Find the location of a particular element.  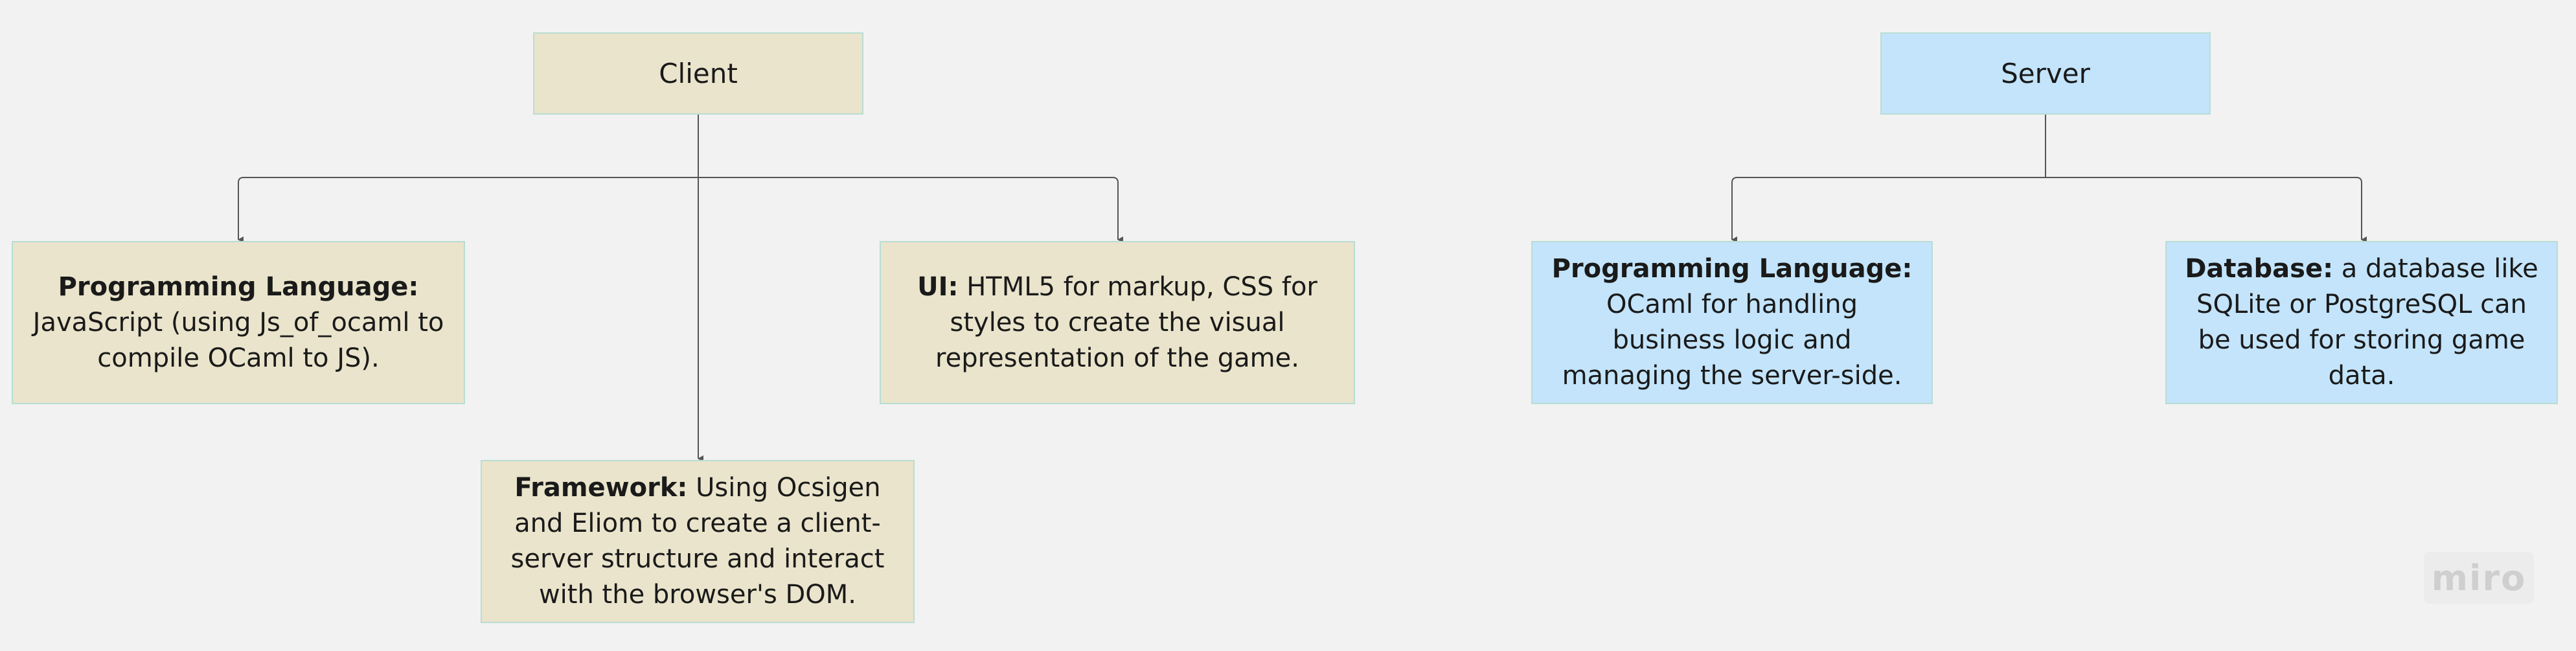

server-database-label: Database: is located at coordinates (2259, 269).